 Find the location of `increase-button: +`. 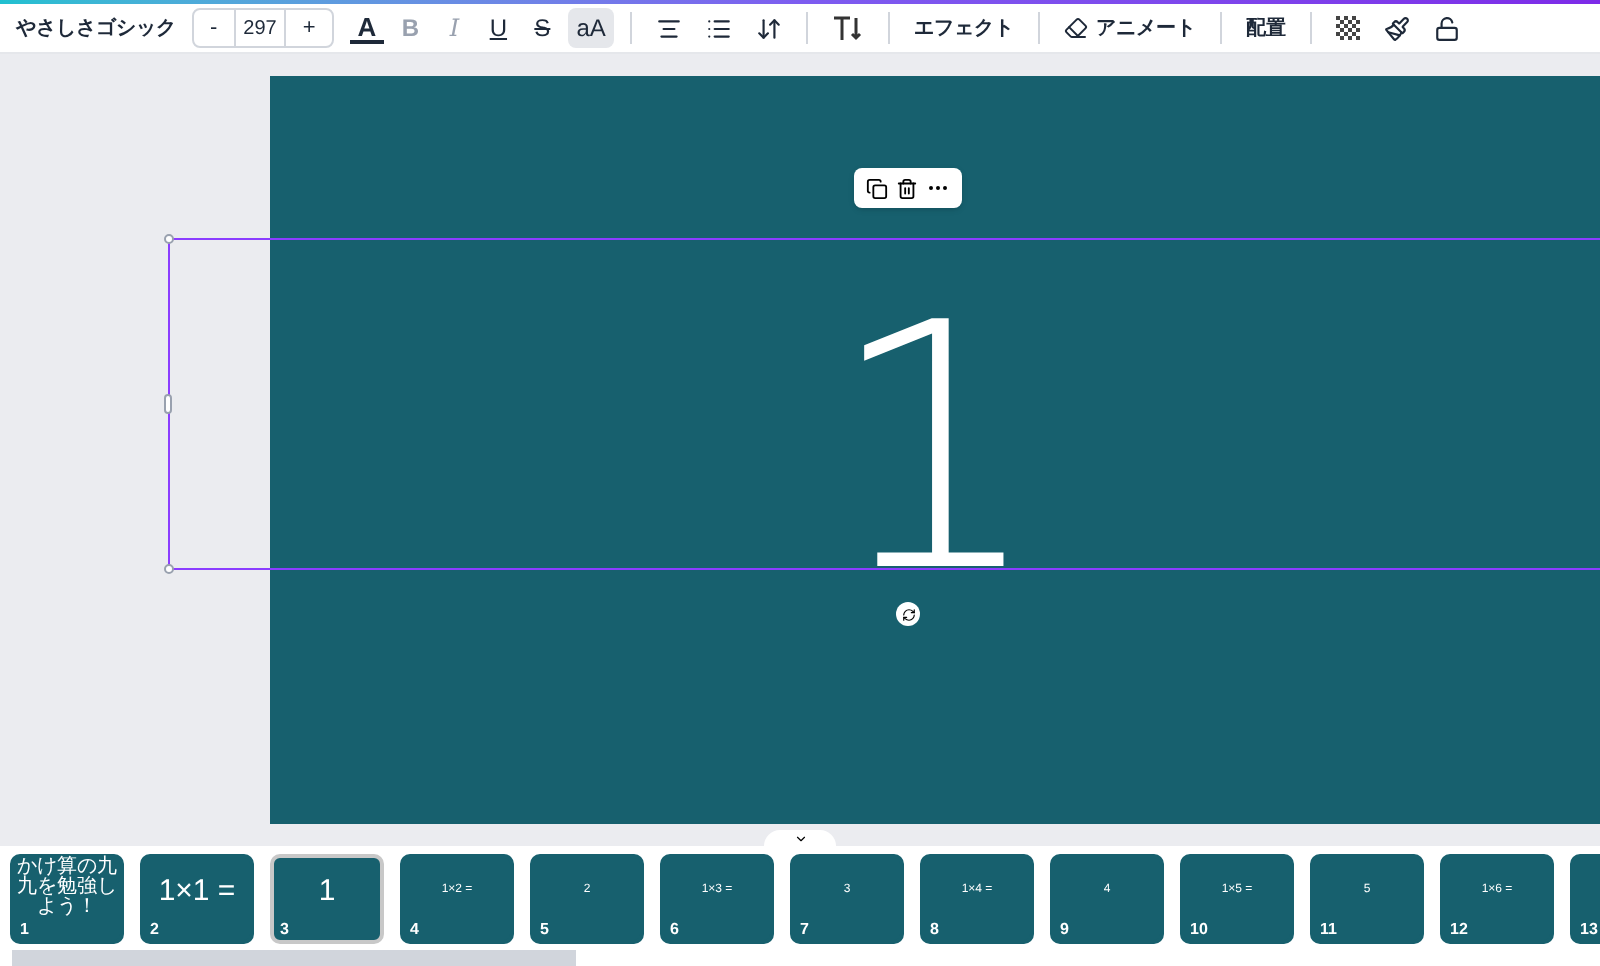

increase-button: + is located at coordinates (309, 28).